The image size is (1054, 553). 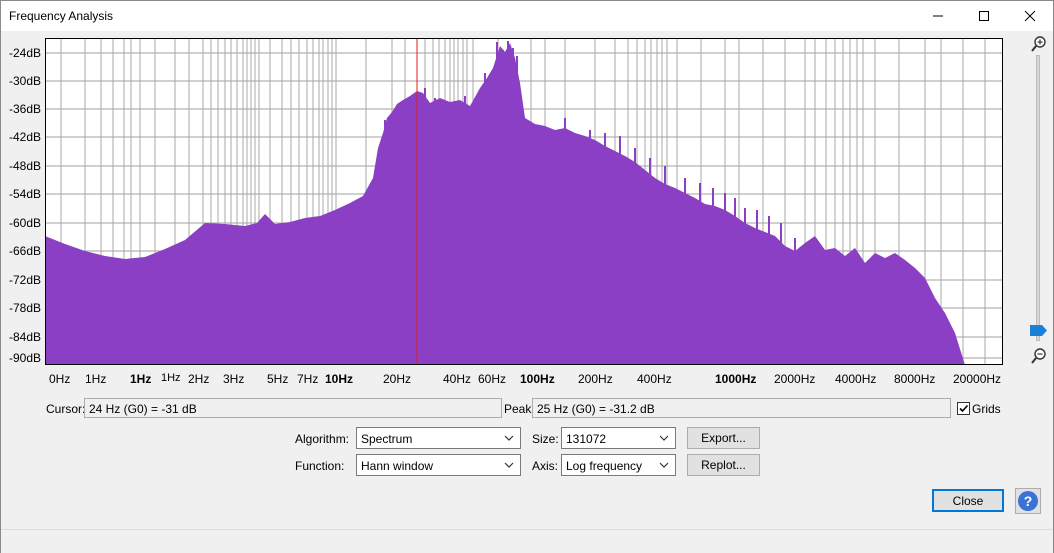 What do you see at coordinates (322, 439) in the screenshot?
I see `algorithm-label: Algorithm:` at bounding box center [322, 439].